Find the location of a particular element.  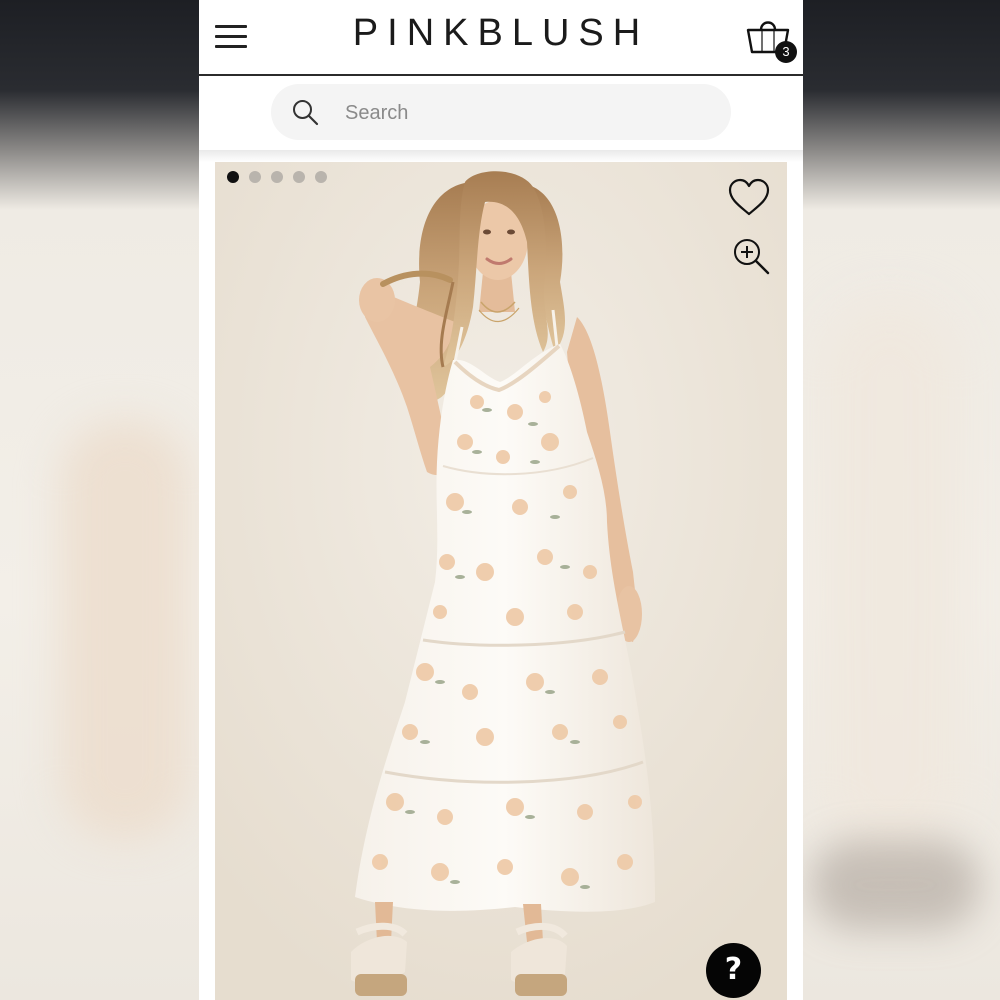

background-blur-left is located at coordinates (125, 630).